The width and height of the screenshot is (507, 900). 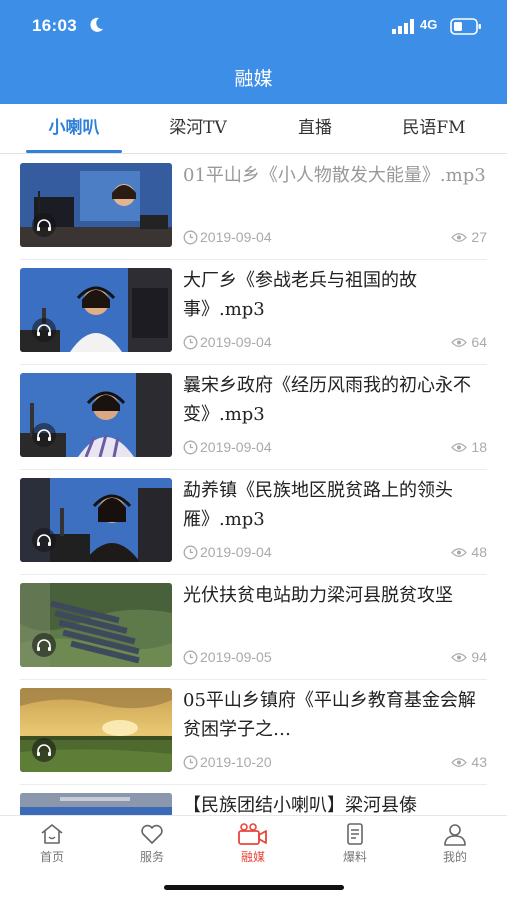 I want to click on app-header: 16:03 4G 融媒, so click(x=253, y=52).